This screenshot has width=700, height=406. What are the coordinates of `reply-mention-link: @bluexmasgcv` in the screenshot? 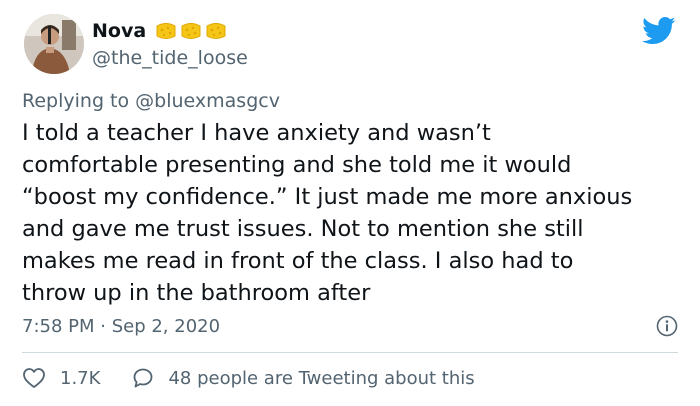 It's located at (207, 101).